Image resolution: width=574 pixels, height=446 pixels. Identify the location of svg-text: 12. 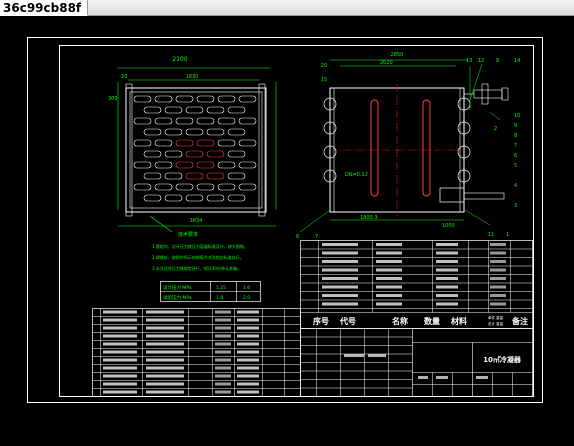
(481, 61).